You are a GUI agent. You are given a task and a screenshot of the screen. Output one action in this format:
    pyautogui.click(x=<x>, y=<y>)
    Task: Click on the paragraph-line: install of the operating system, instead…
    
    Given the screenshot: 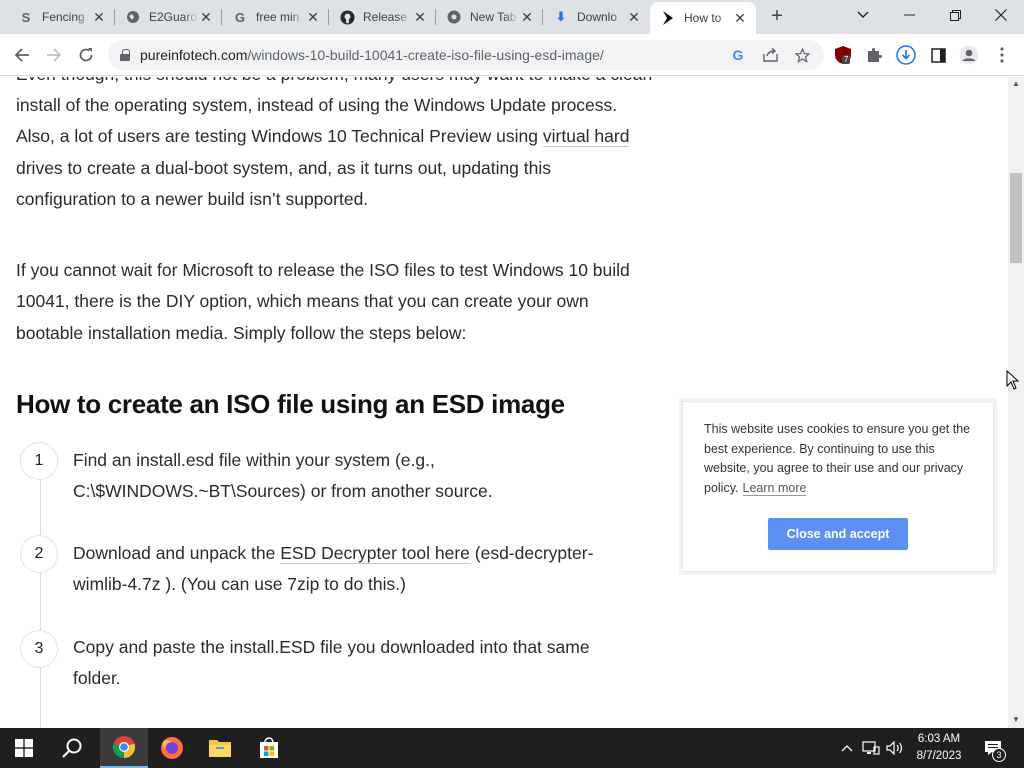 What is the action you would take?
    pyautogui.click(x=317, y=105)
    